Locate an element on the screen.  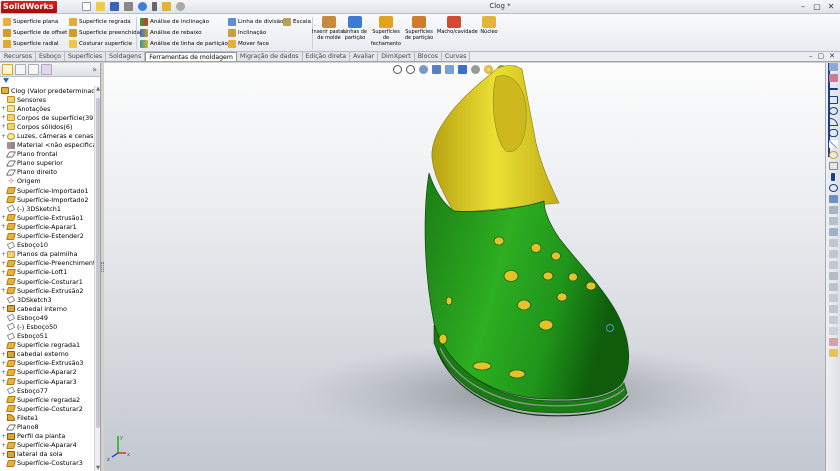
tree-item: + cabedal externo is located at coordinates (47, 354).